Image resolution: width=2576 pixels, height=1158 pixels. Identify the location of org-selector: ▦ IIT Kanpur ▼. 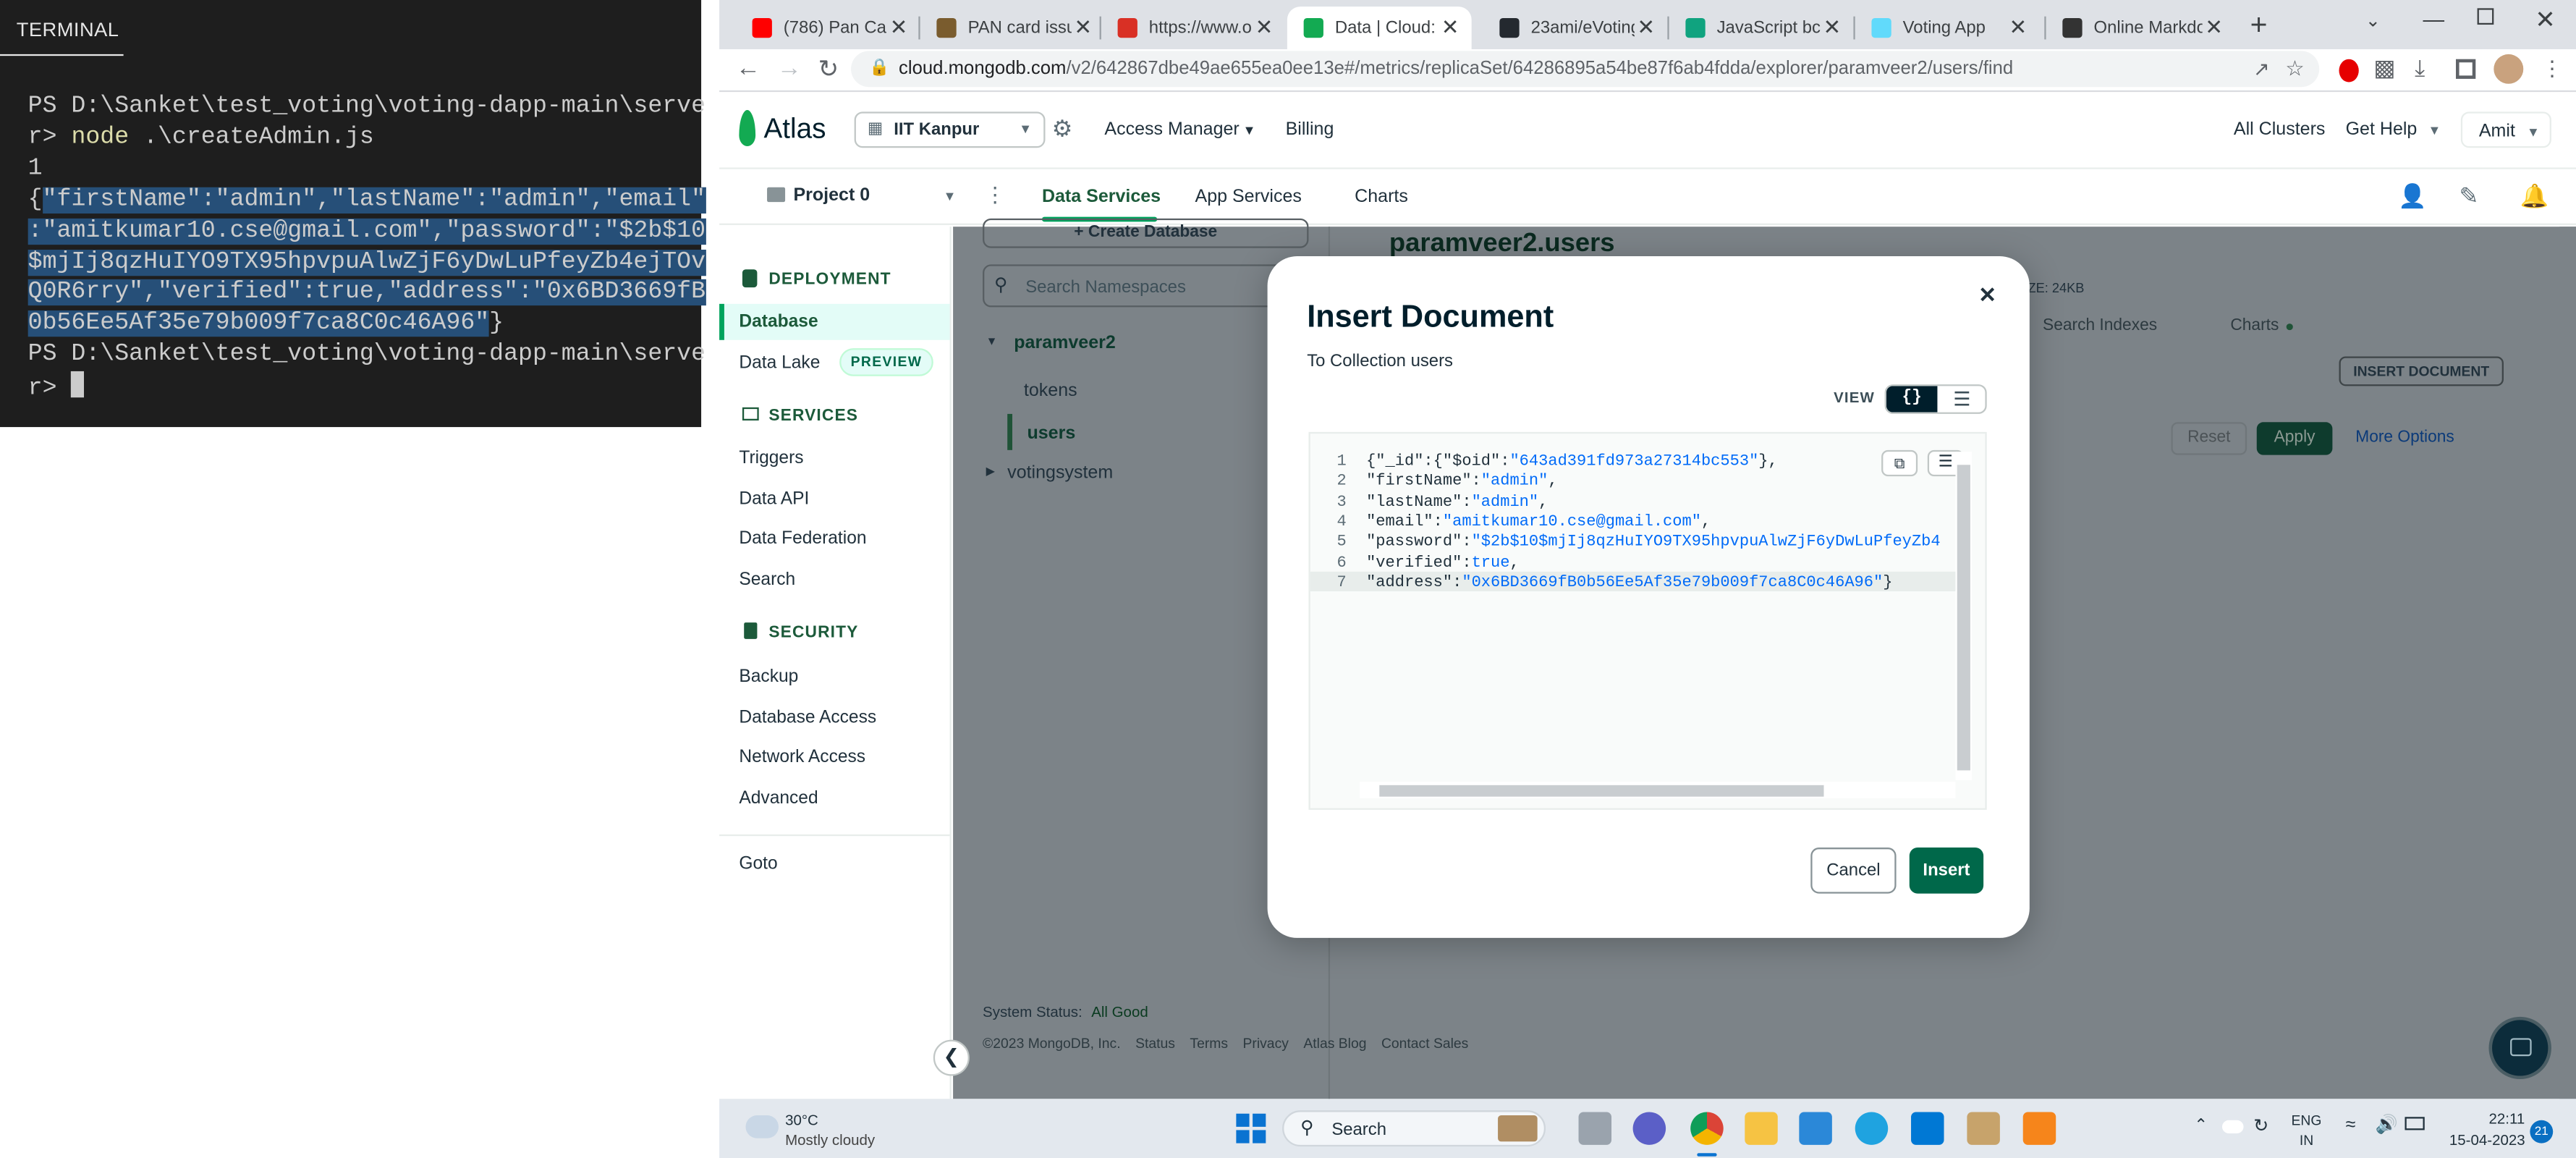
(950, 129).